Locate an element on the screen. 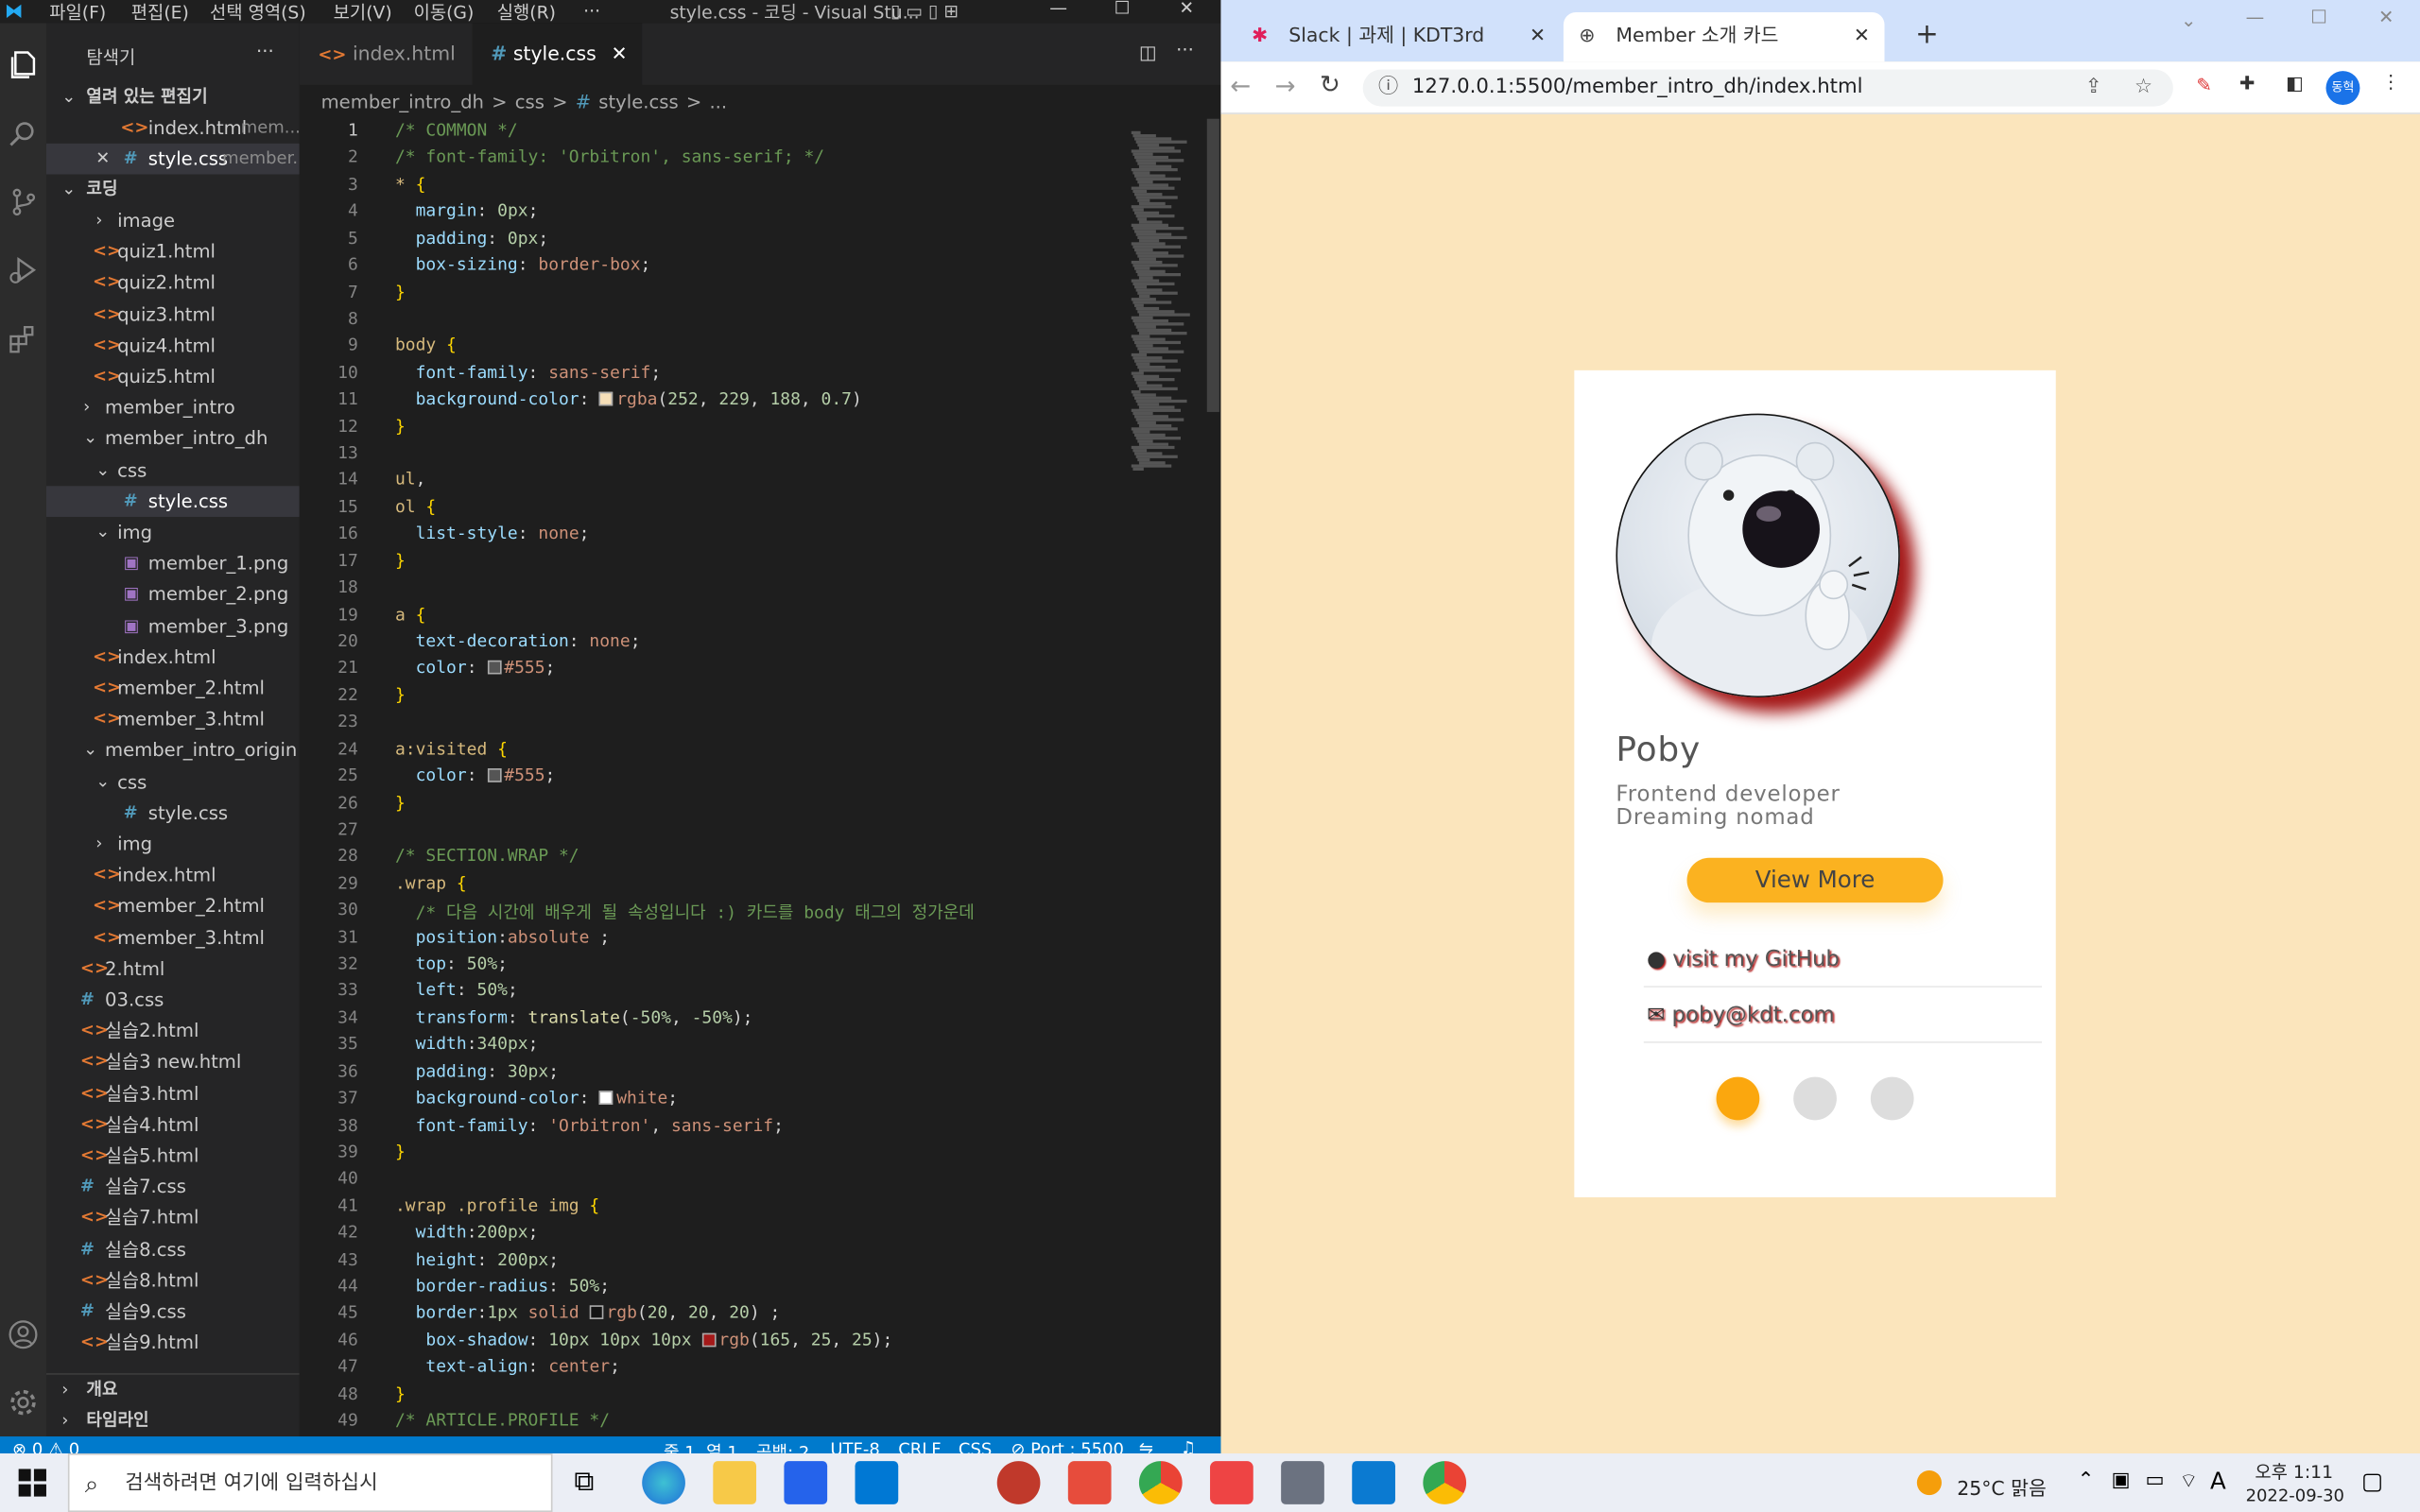 Image resolution: width=2420 pixels, height=1512 pixels. code-line: top: 50%; is located at coordinates (451, 963).